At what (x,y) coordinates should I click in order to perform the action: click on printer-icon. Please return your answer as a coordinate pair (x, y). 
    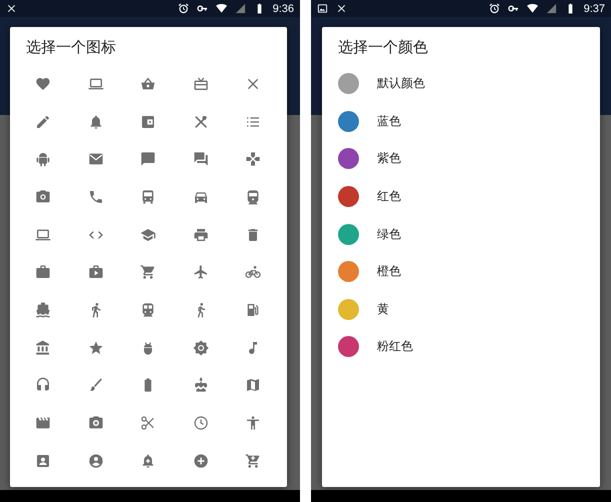
    Looking at the image, I should click on (200, 234).